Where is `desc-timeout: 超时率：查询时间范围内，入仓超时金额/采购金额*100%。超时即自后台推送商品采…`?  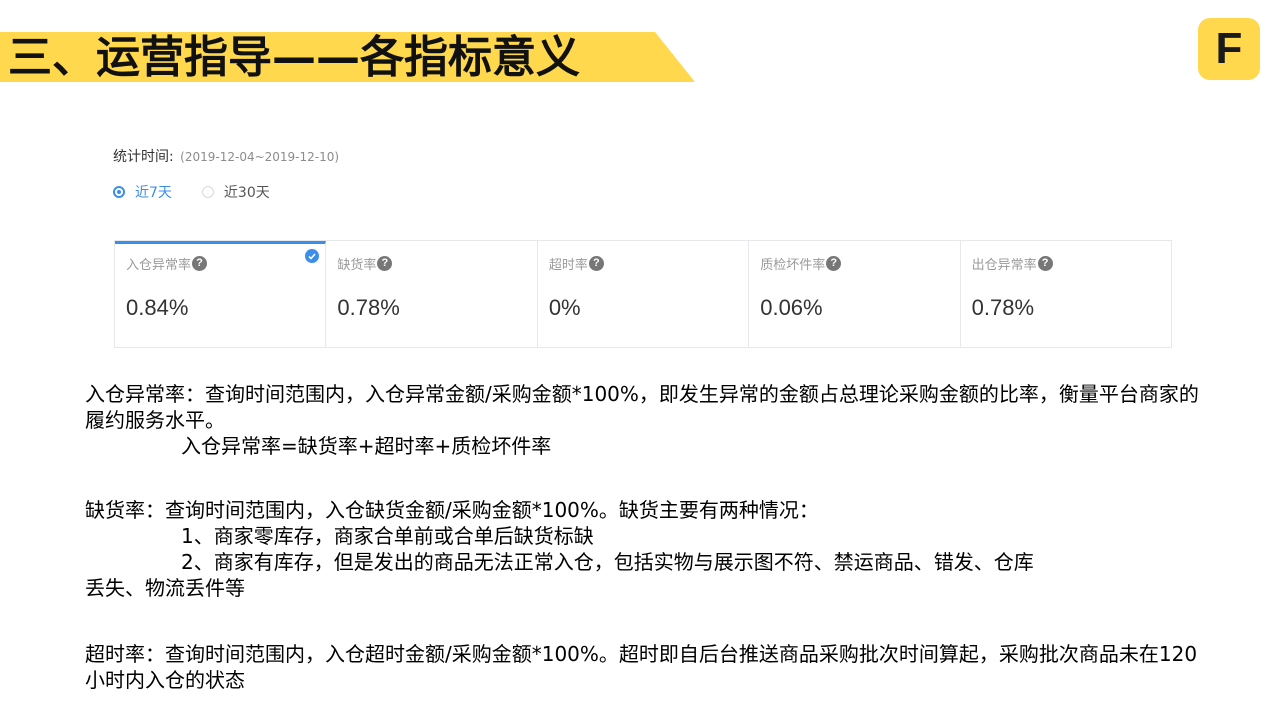 desc-timeout: 超时率：查询时间范围内，入仓超时金额/采购金额*100%。超时即自后台推送商品采… is located at coordinates (647, 667).